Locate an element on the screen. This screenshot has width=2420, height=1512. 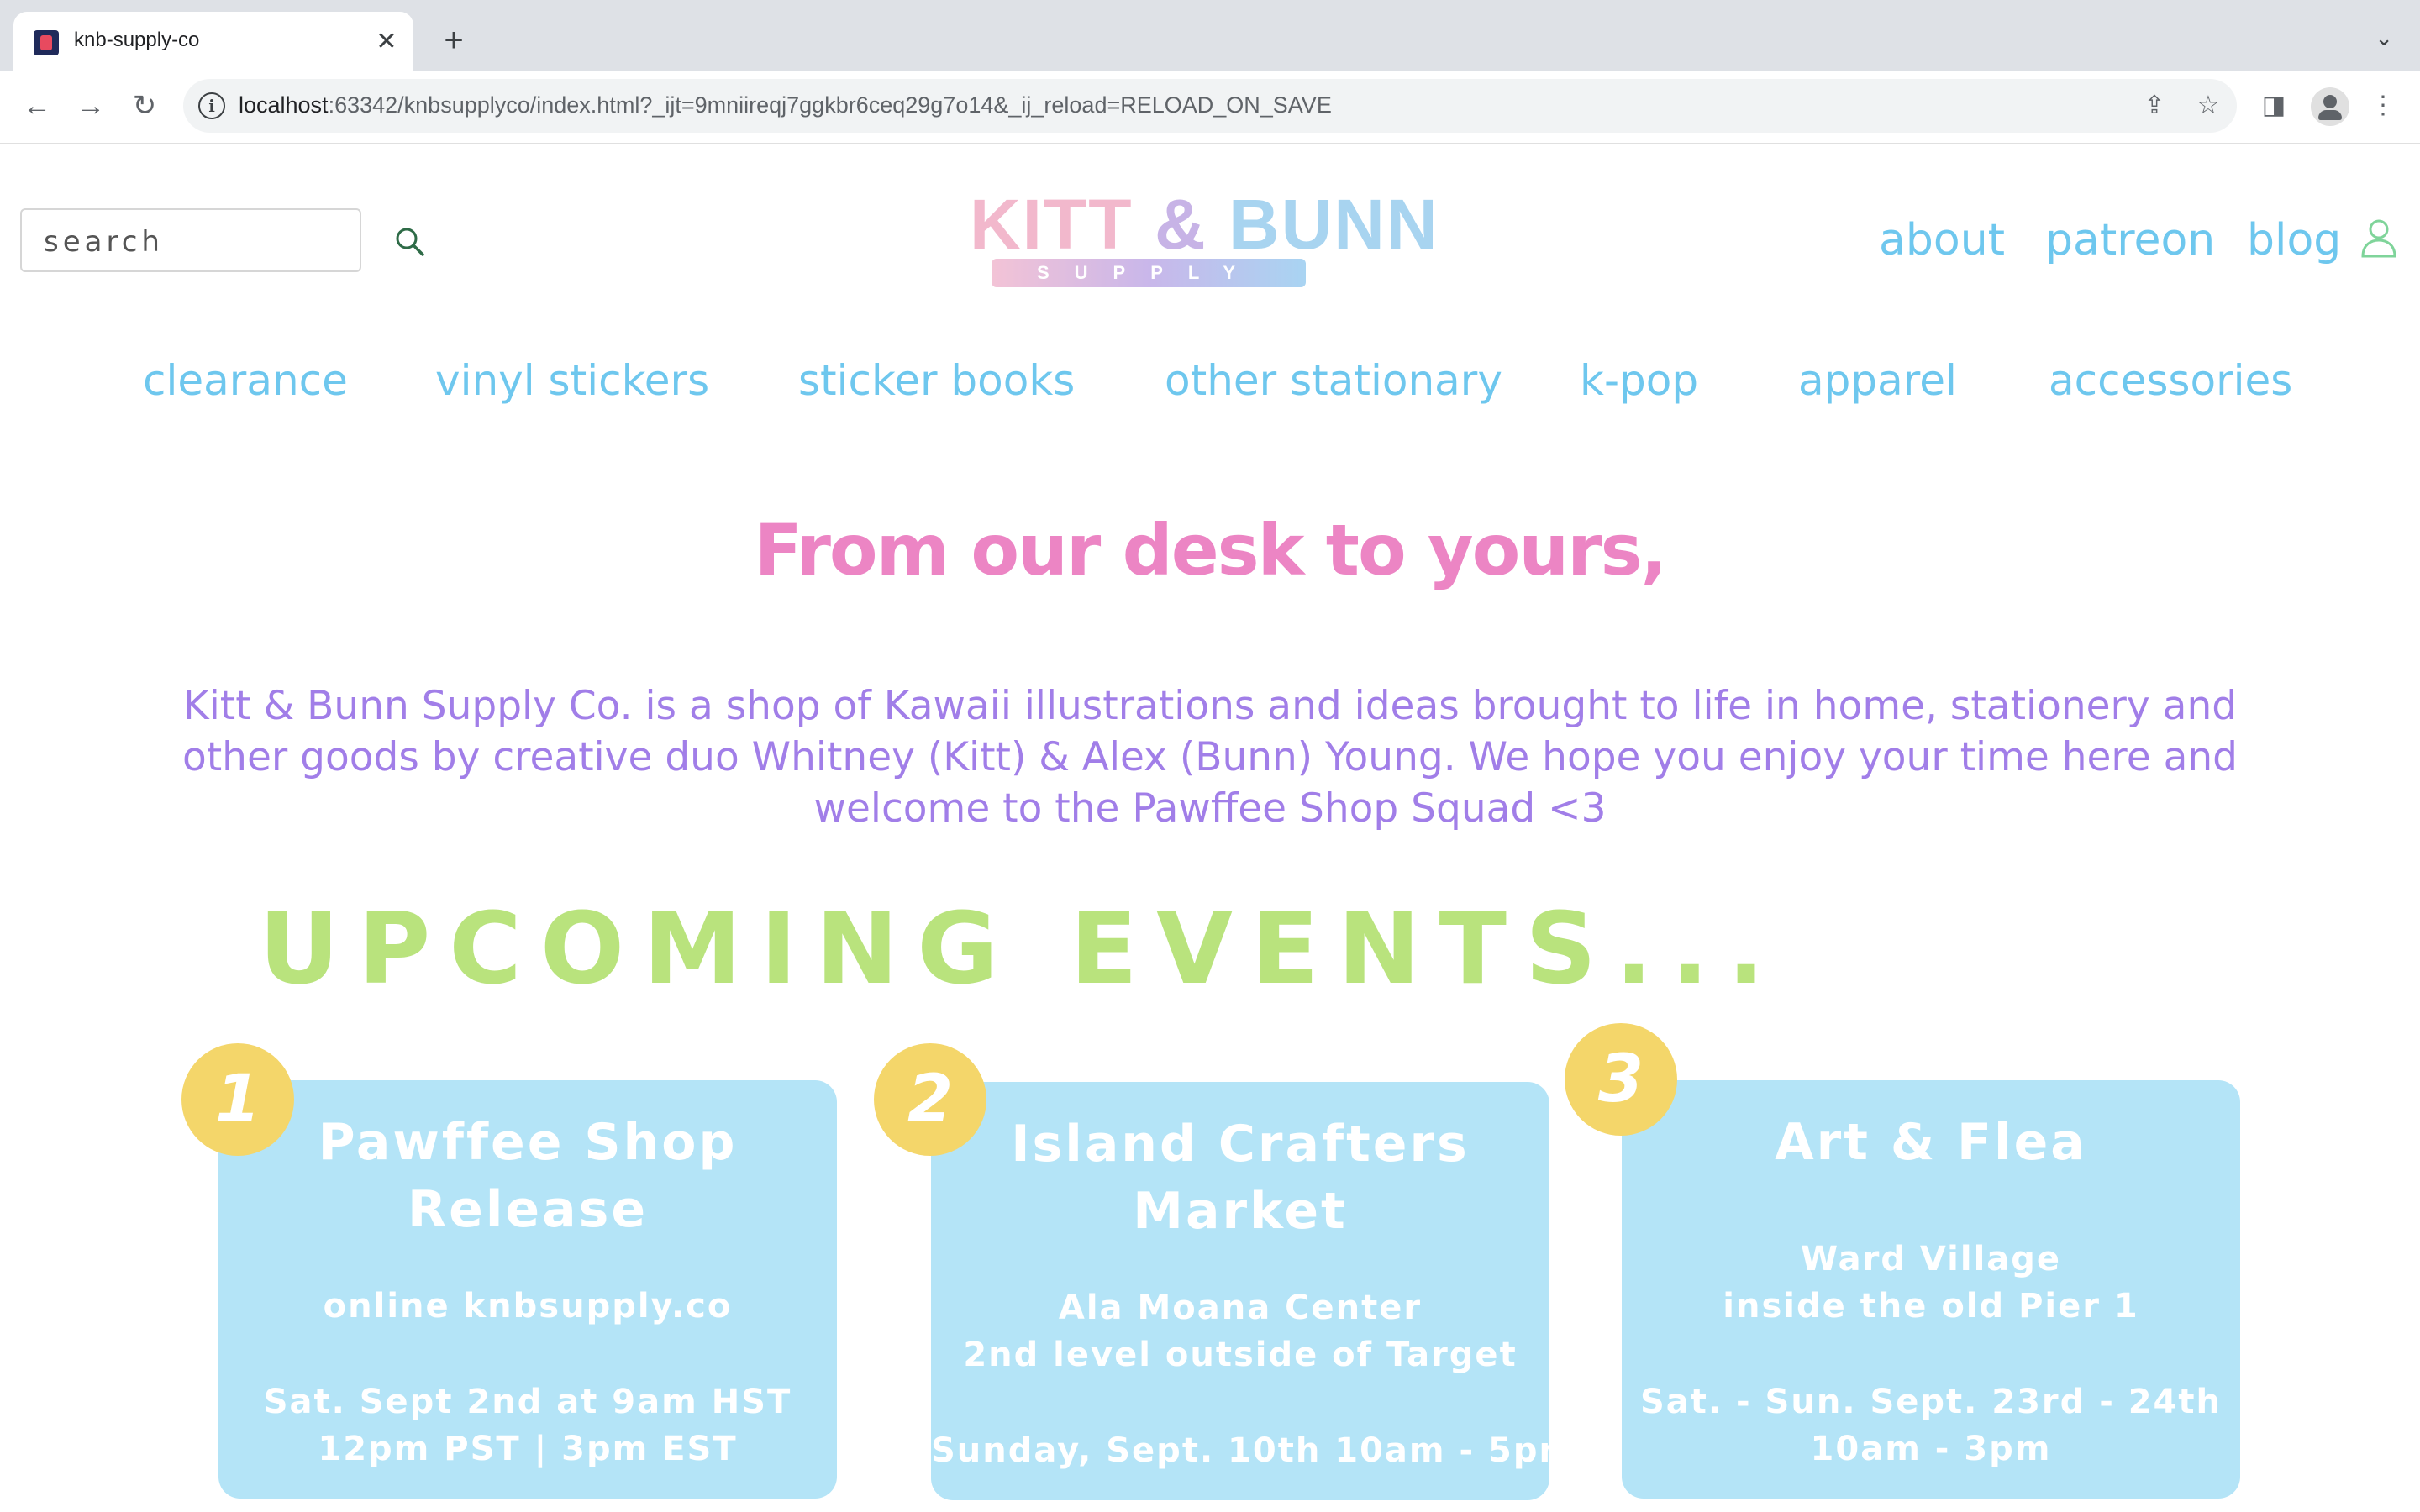
event-time: 10am - 3pm is located at coordinates (1931, 1449).